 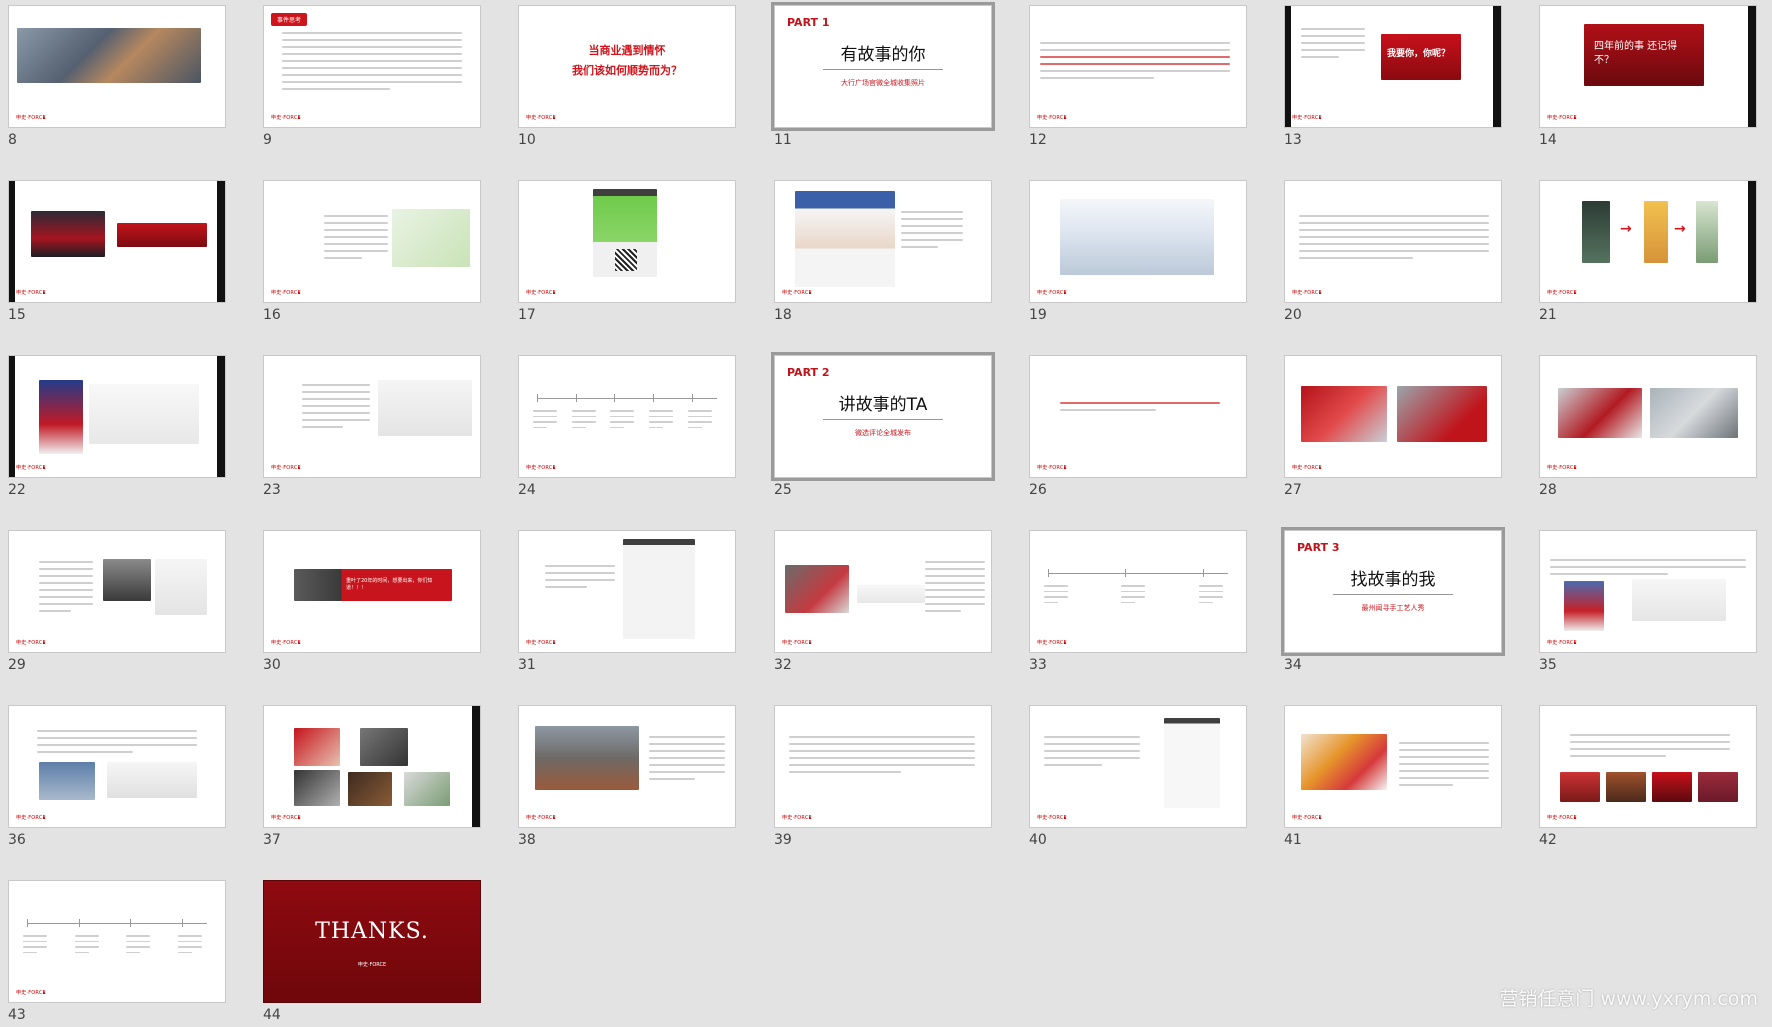 I want to click on slide-thumbnail-cell: 申史·FORCE 29, so click(x=117, y=603).